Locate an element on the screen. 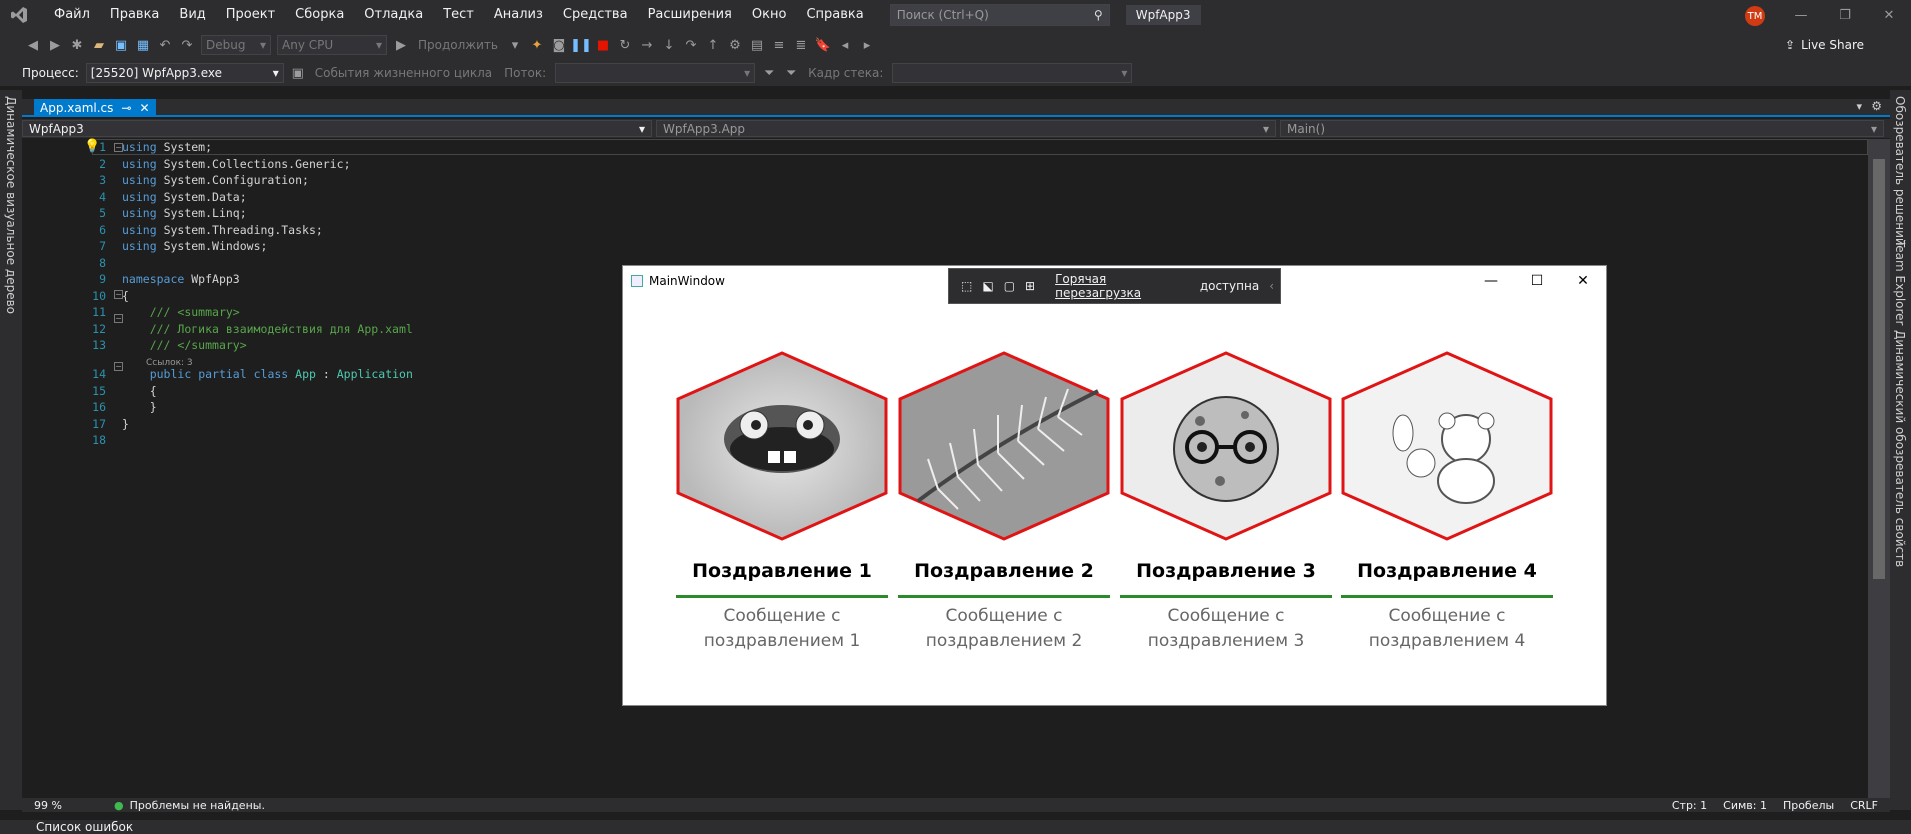 The height and width of the screenshot is (834, 1911). step-over-icon: ↷ is located at coordinates (691, 45).